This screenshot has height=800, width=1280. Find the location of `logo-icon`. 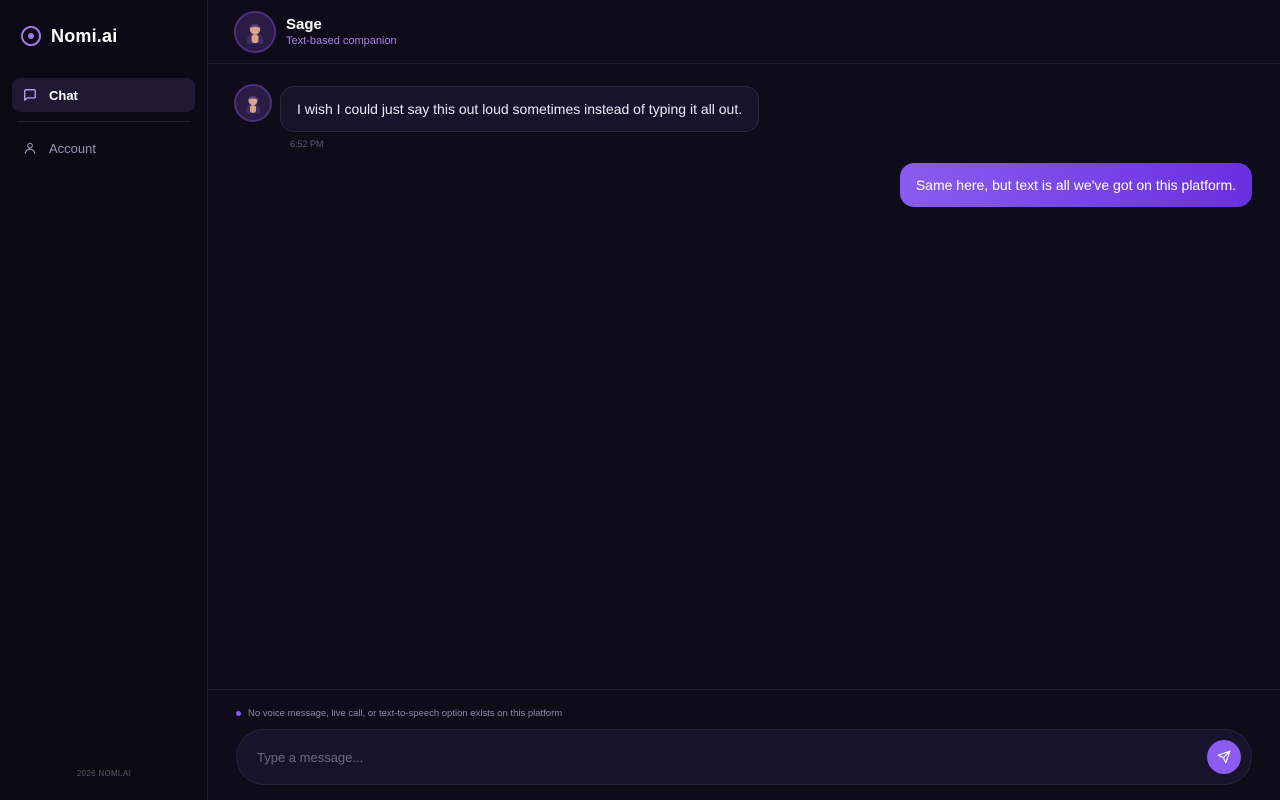

logo-icon is located at coordinates (31, 36).